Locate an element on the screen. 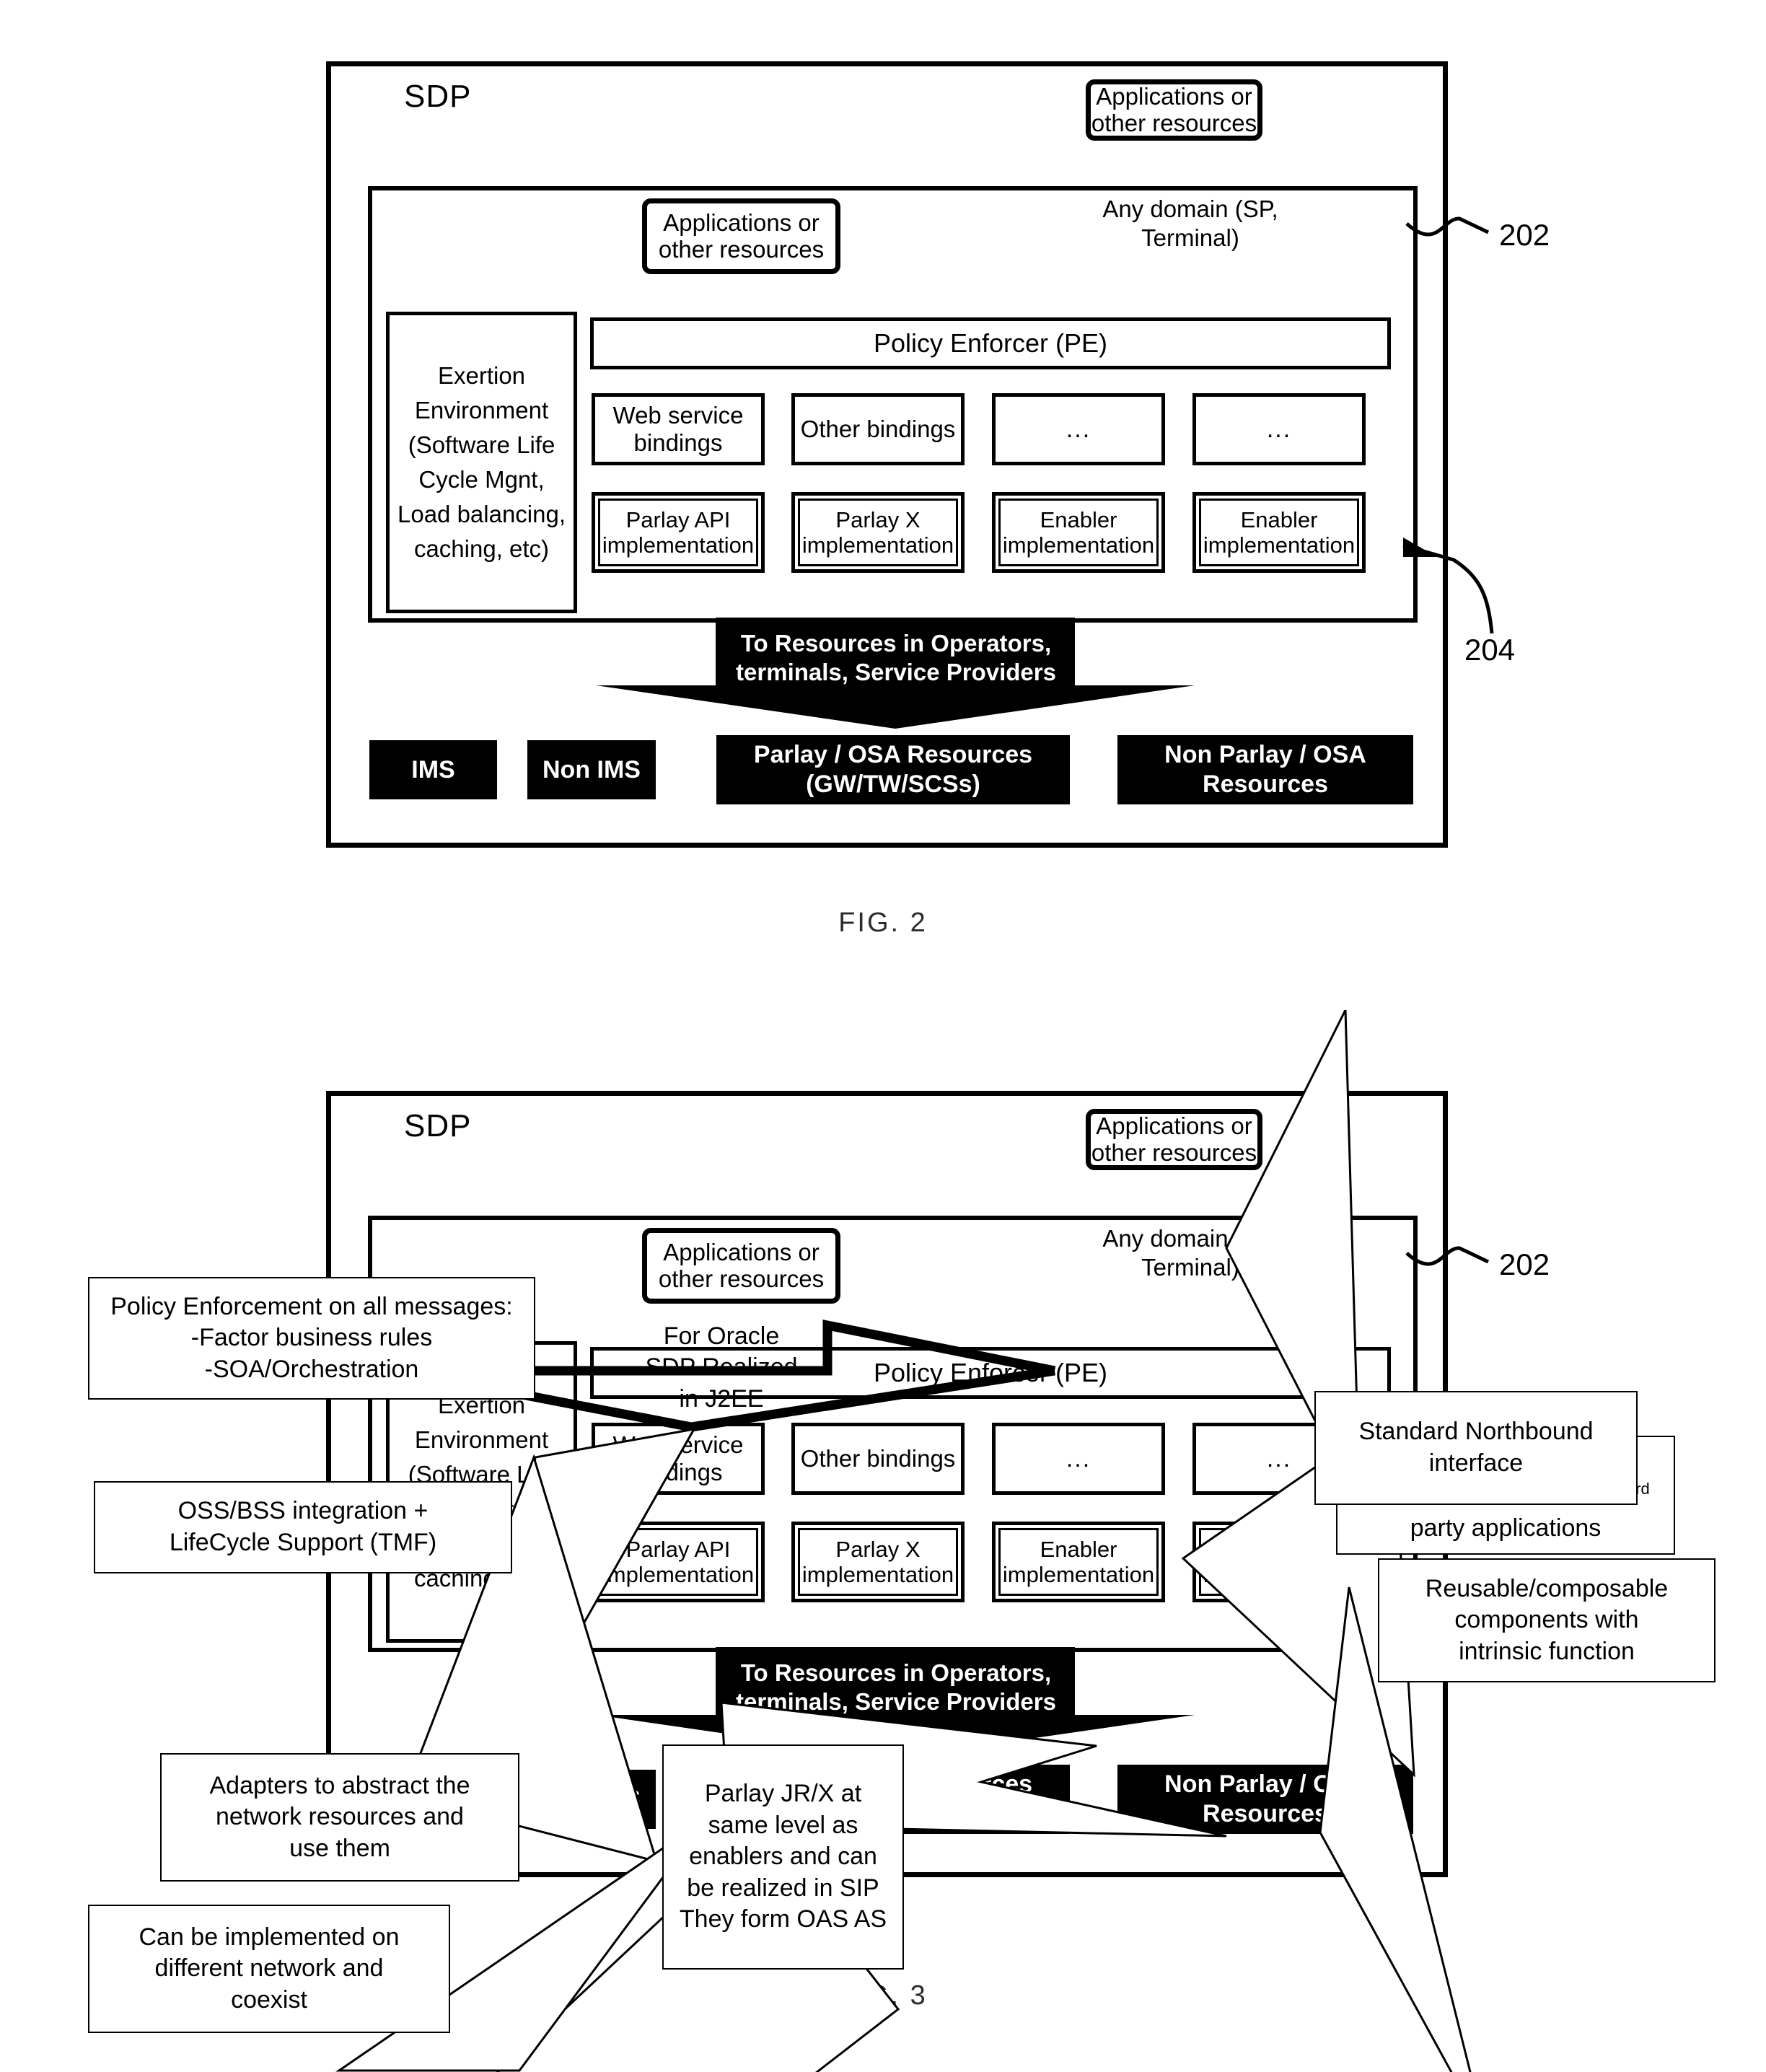  fig3-inner-applications-box: Applications or other resources is located at coordinates (741, 1266).